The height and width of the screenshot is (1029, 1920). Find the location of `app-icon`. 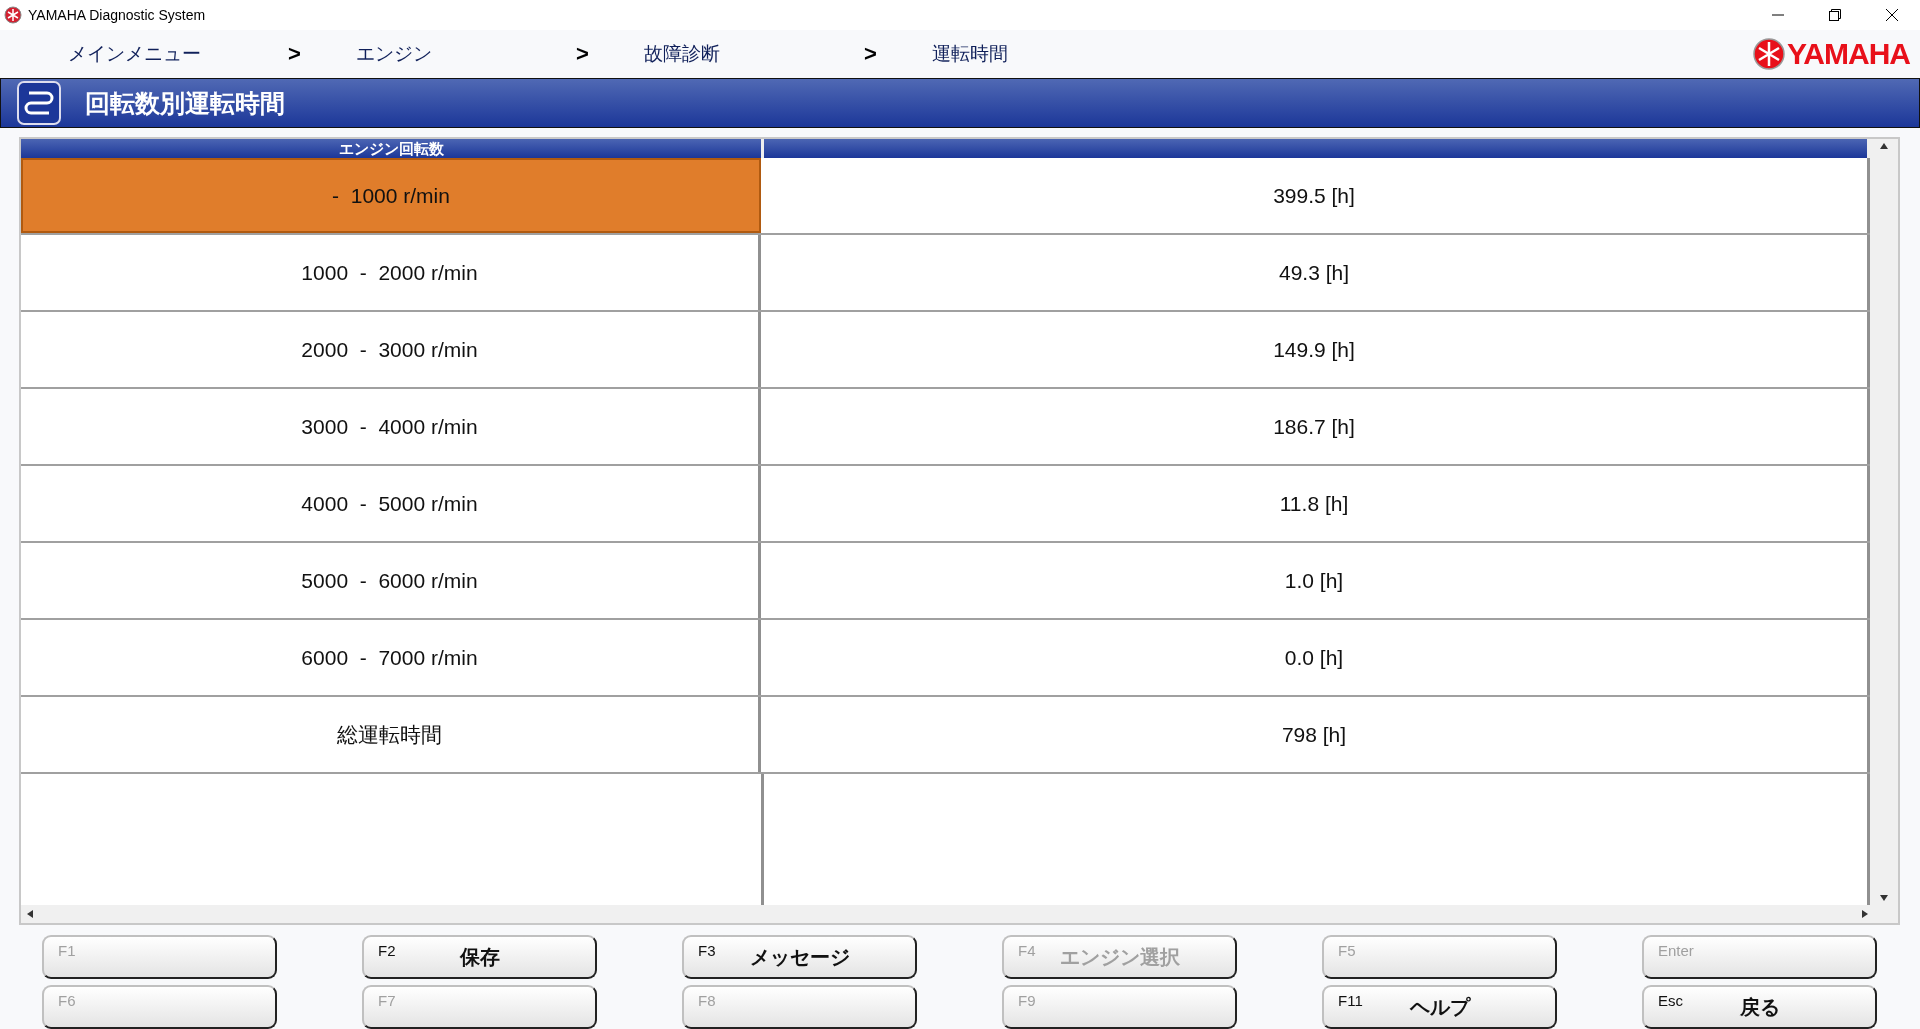

app-icon is located at coordinates (39, 103).